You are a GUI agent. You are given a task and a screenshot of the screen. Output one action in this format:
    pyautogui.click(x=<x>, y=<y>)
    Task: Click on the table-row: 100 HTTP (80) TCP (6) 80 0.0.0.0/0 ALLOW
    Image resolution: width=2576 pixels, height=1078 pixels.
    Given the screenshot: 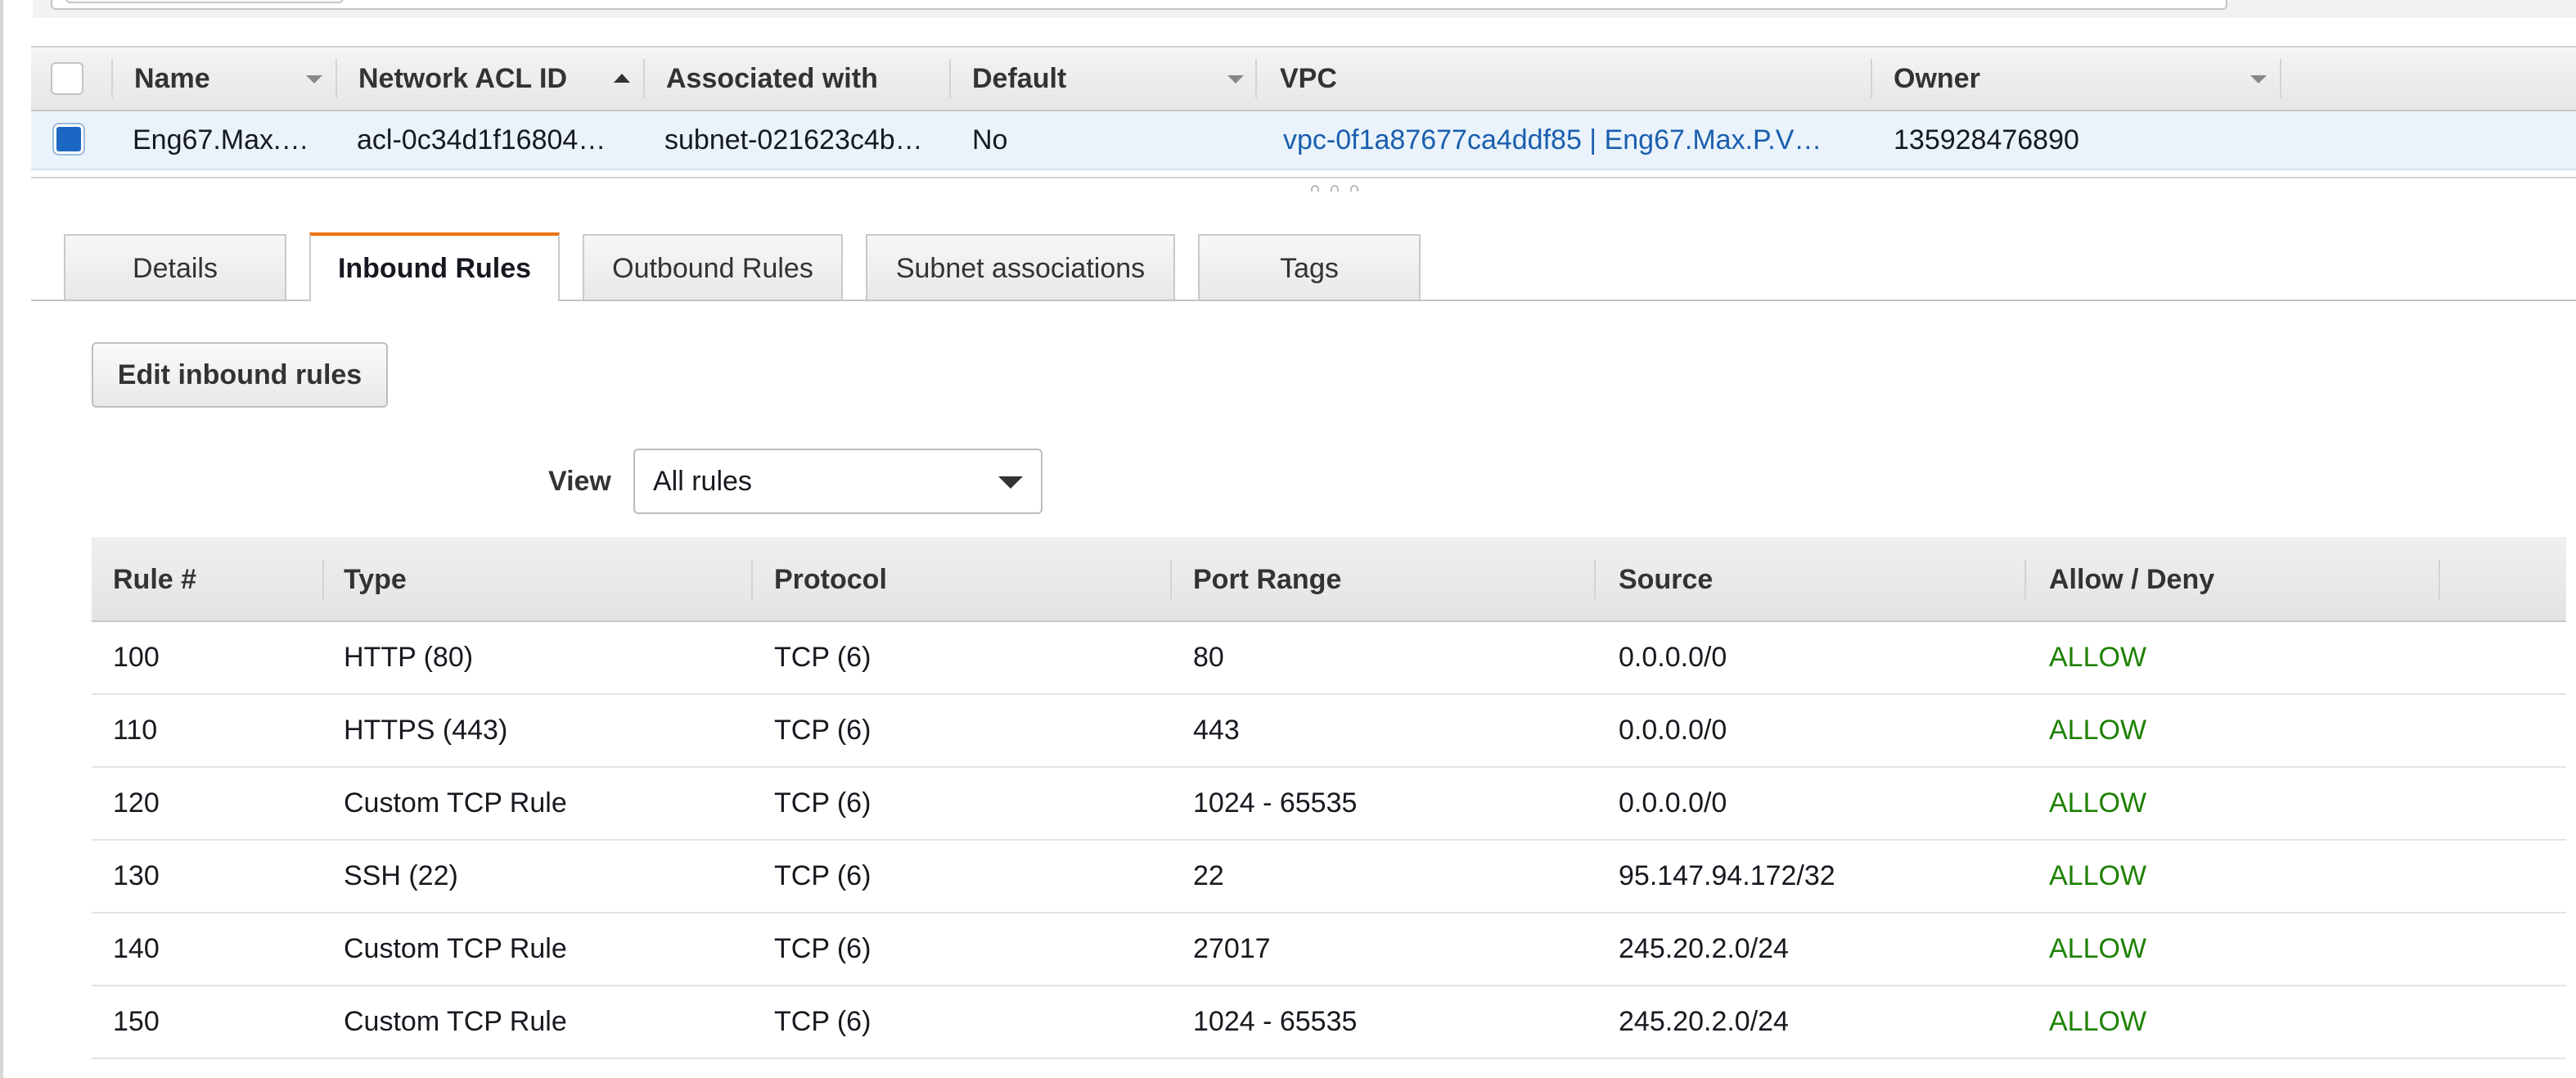 What is the action you would take?
    pyautogui.click(x=1329, y=658)
    